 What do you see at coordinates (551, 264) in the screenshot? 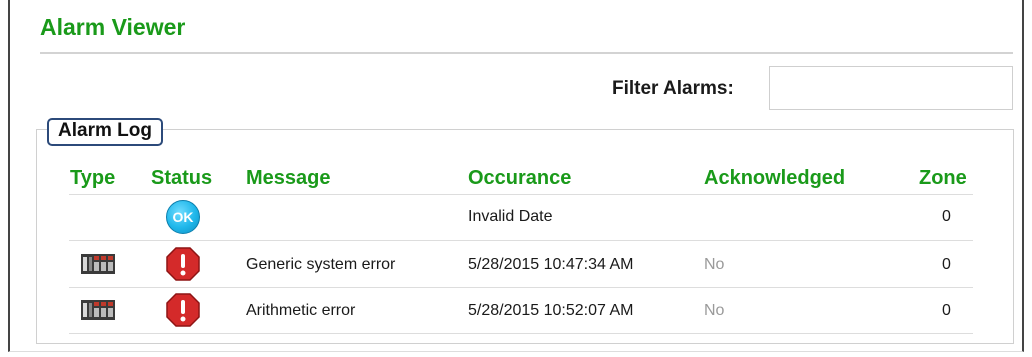
I see `occurance-cell: 5/28/2015 10:47:34 AM` at bounding box center [551, 264].